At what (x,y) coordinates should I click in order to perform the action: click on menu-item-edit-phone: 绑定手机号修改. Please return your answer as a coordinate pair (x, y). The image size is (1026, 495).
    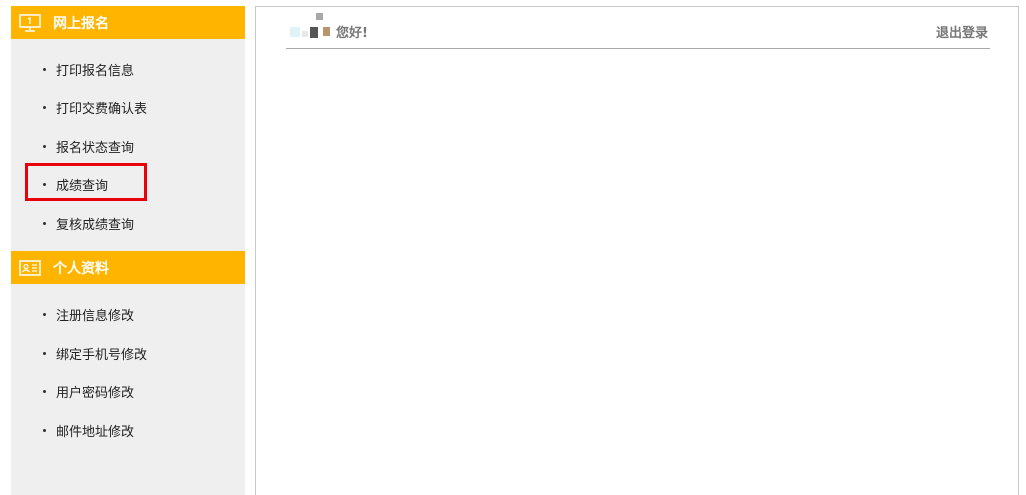
    Looking at the image, I should click on (128, 353).